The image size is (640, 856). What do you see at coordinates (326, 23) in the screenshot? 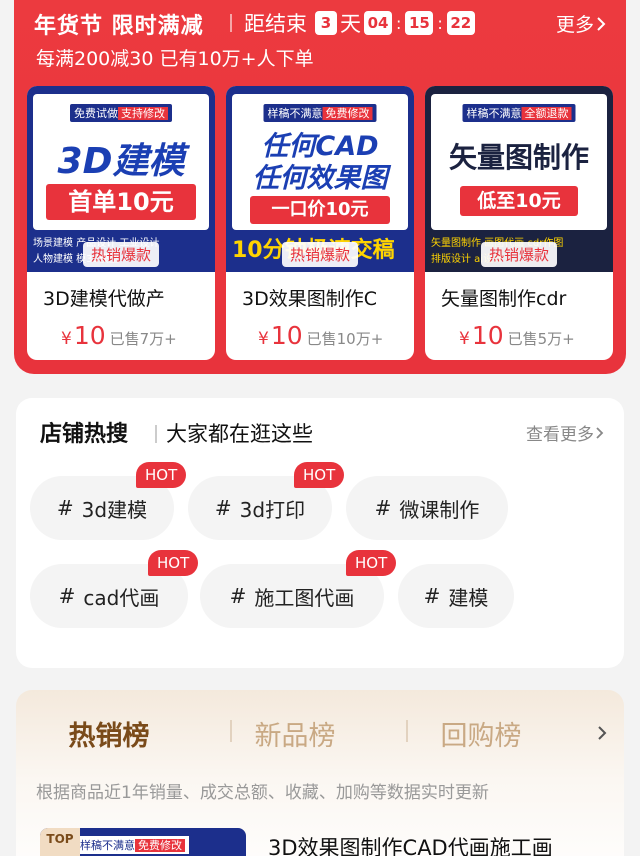
I see `countdown-days: 3` at bounding box center [326, 23].